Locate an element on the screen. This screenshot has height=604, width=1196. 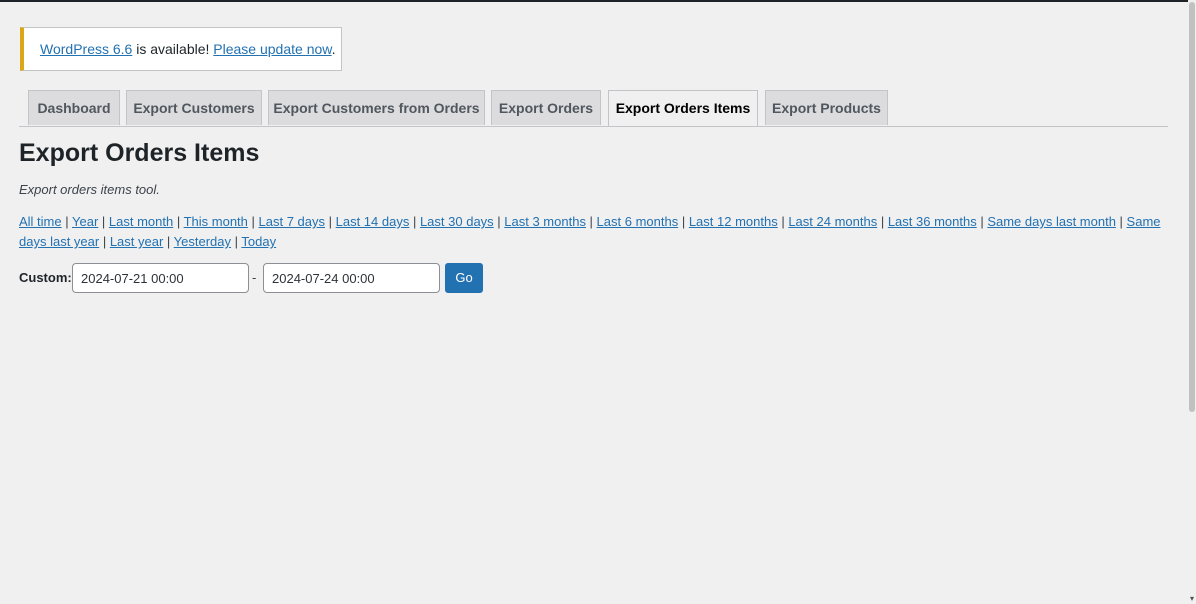
range-dash: - is located at coordinates (254, 277).